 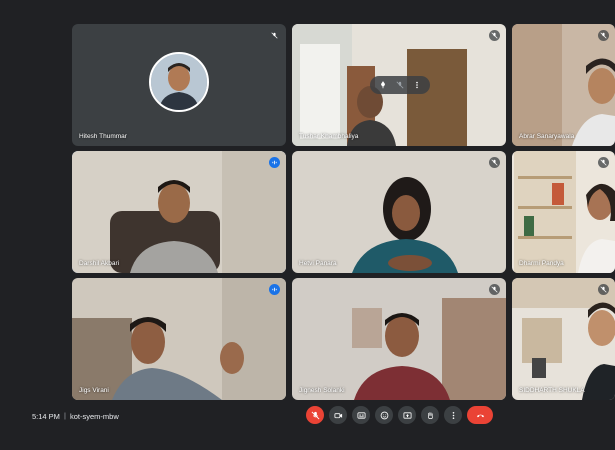 I want to click on participant-name: Jignesh Solanki, so click(x=322, y=390).